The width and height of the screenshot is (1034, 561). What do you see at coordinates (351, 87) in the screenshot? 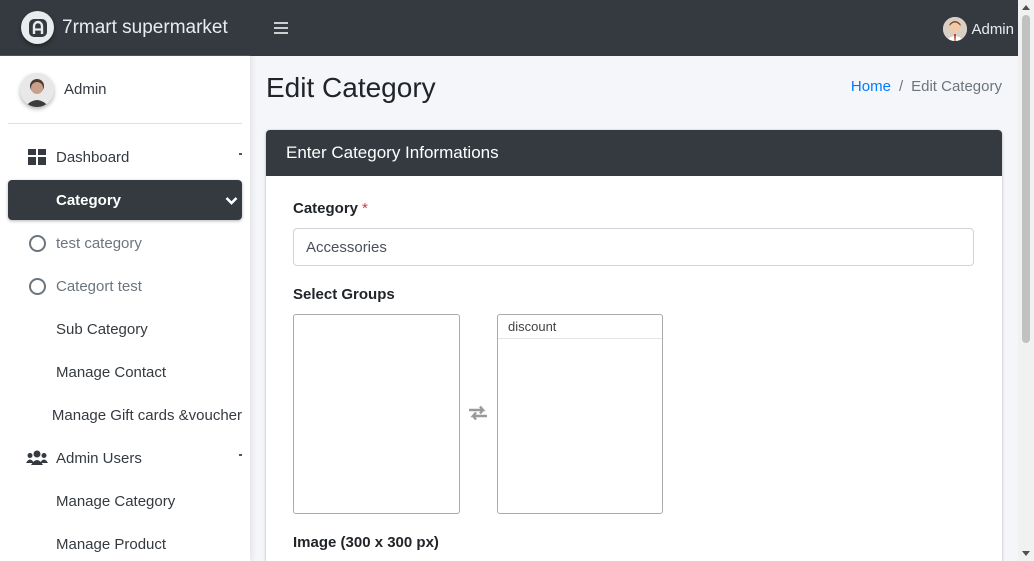
I see `page-title: Edit Category` at bounding box center [351, 87].